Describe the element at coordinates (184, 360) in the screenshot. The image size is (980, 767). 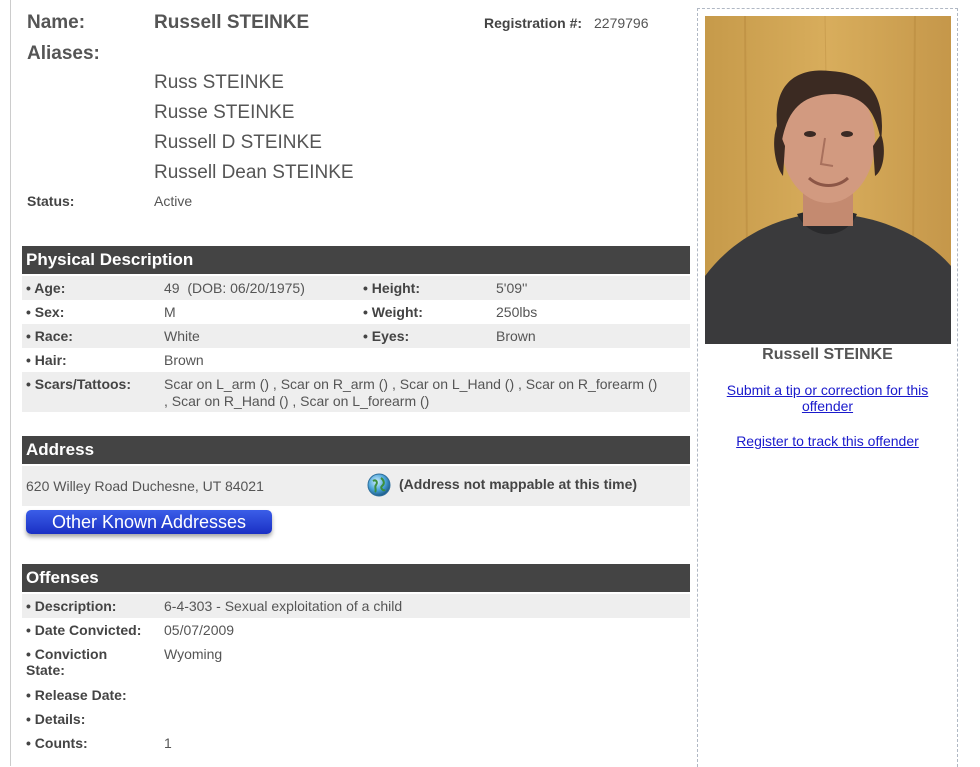
I see `hair-value: Brown` at that location.